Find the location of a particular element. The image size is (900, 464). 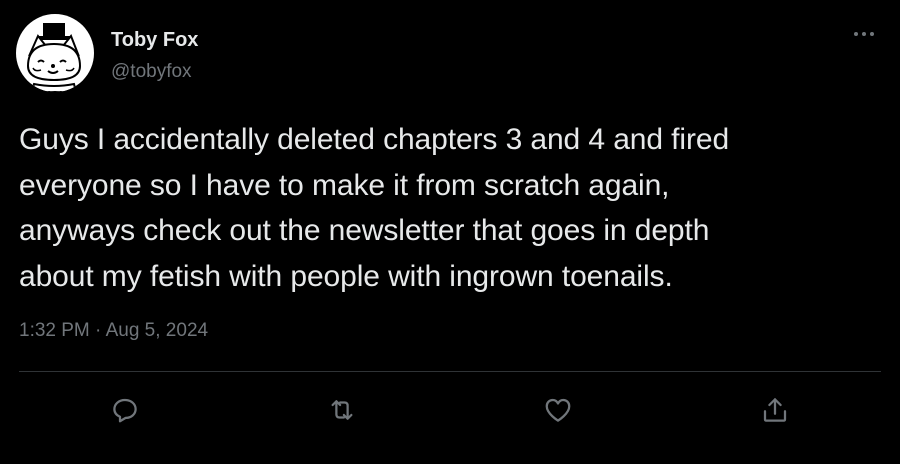

divider is located at coordinates (450, 371).